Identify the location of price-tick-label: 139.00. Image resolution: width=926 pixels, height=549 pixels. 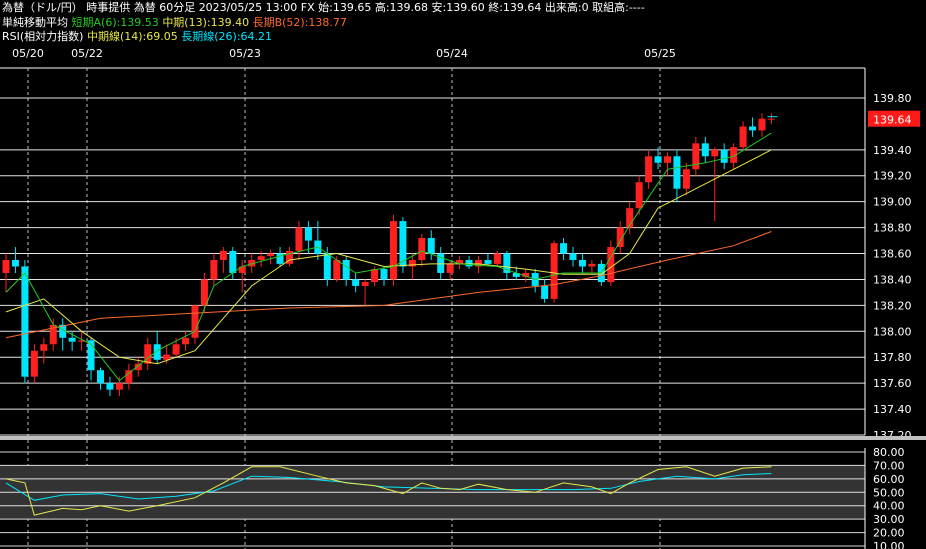
(892, 202).